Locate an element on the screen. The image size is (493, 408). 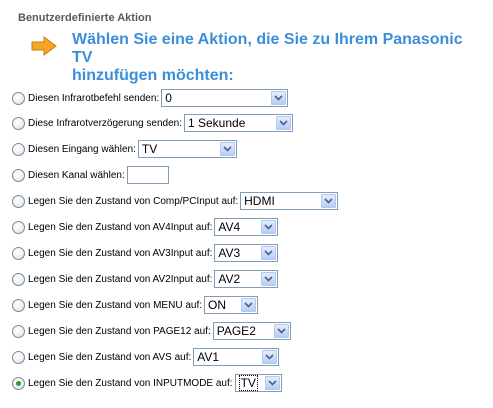
comp-pc-input-select: HDMI is located at coordinates (289, 201).